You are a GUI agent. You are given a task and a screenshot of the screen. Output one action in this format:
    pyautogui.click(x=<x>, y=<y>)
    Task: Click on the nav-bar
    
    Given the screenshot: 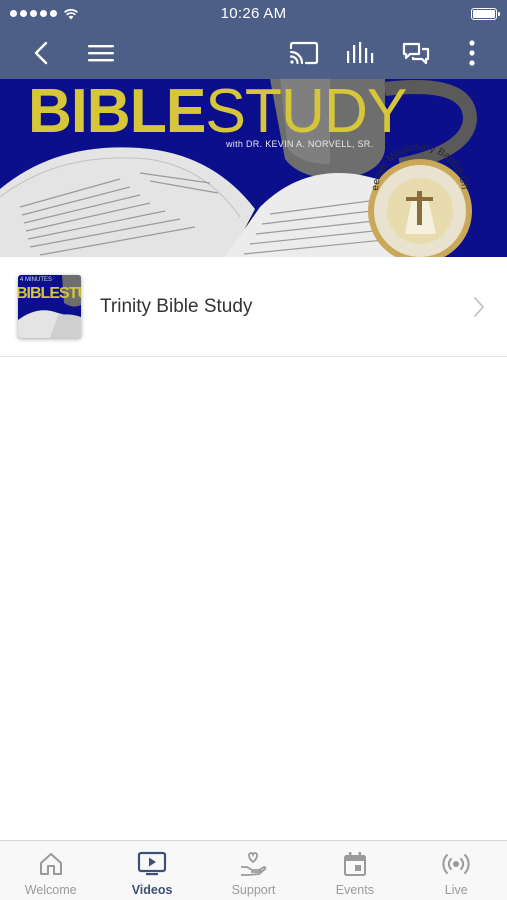 What is the action you would take?
    pyautogui.click(x=253, y=53)
    